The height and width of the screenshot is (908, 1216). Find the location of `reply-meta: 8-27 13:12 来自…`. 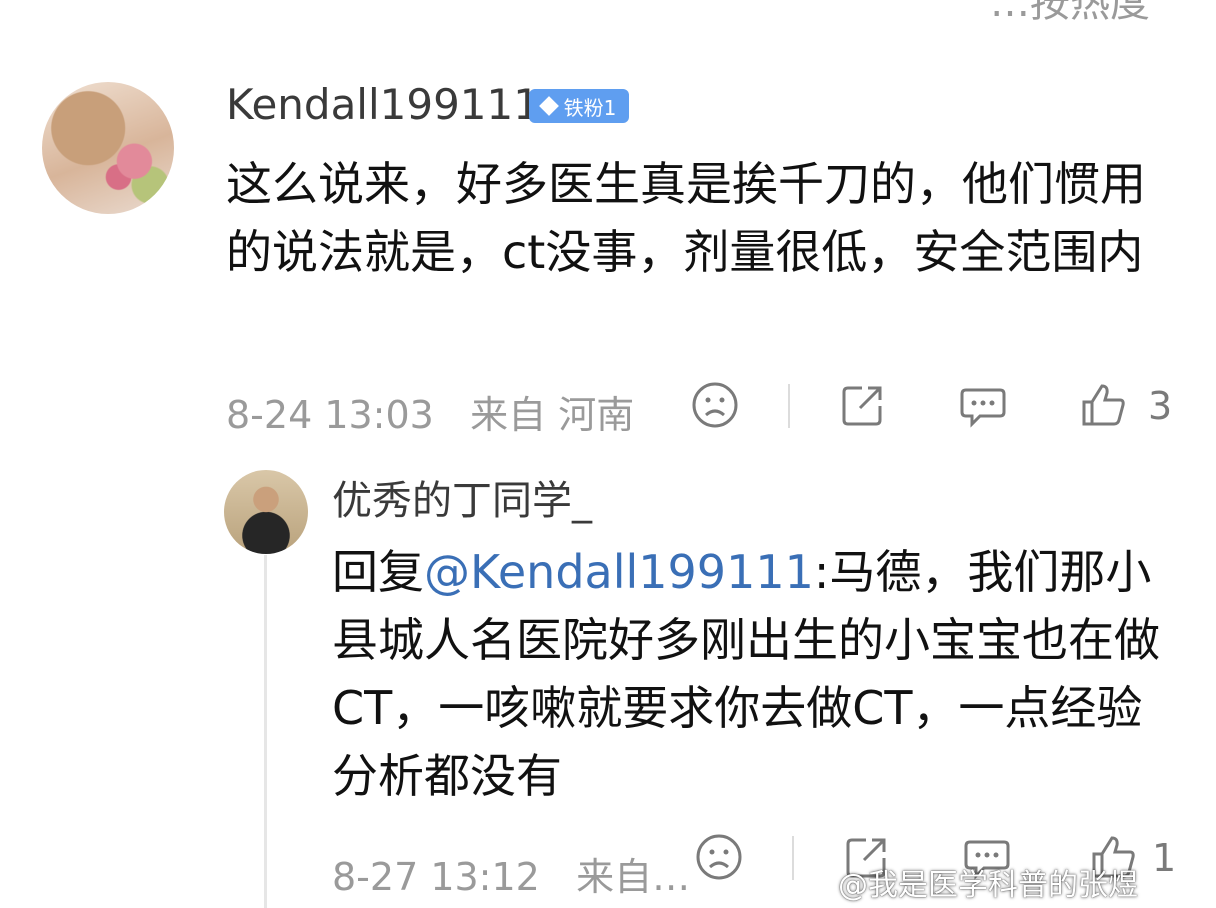

reply-meta: 8-27 13:12 来自… is located at coordinates (511, 873).